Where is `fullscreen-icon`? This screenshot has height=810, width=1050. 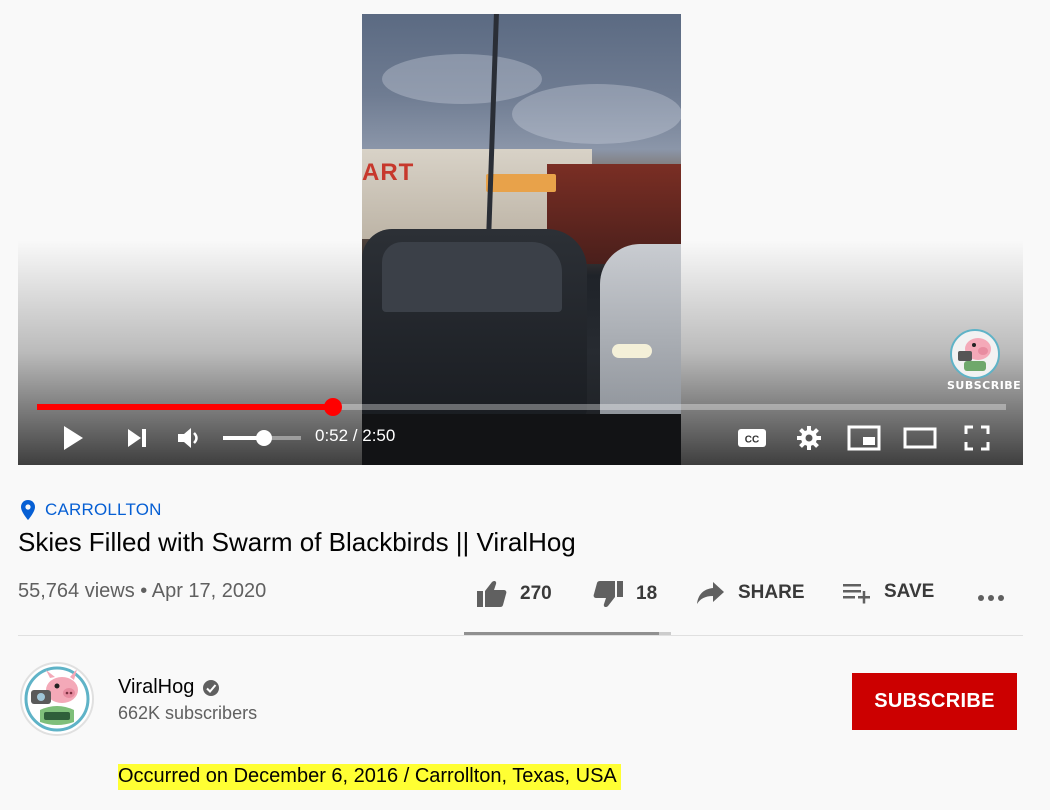
fullscreen-icon is located at coordinates (977, 438).